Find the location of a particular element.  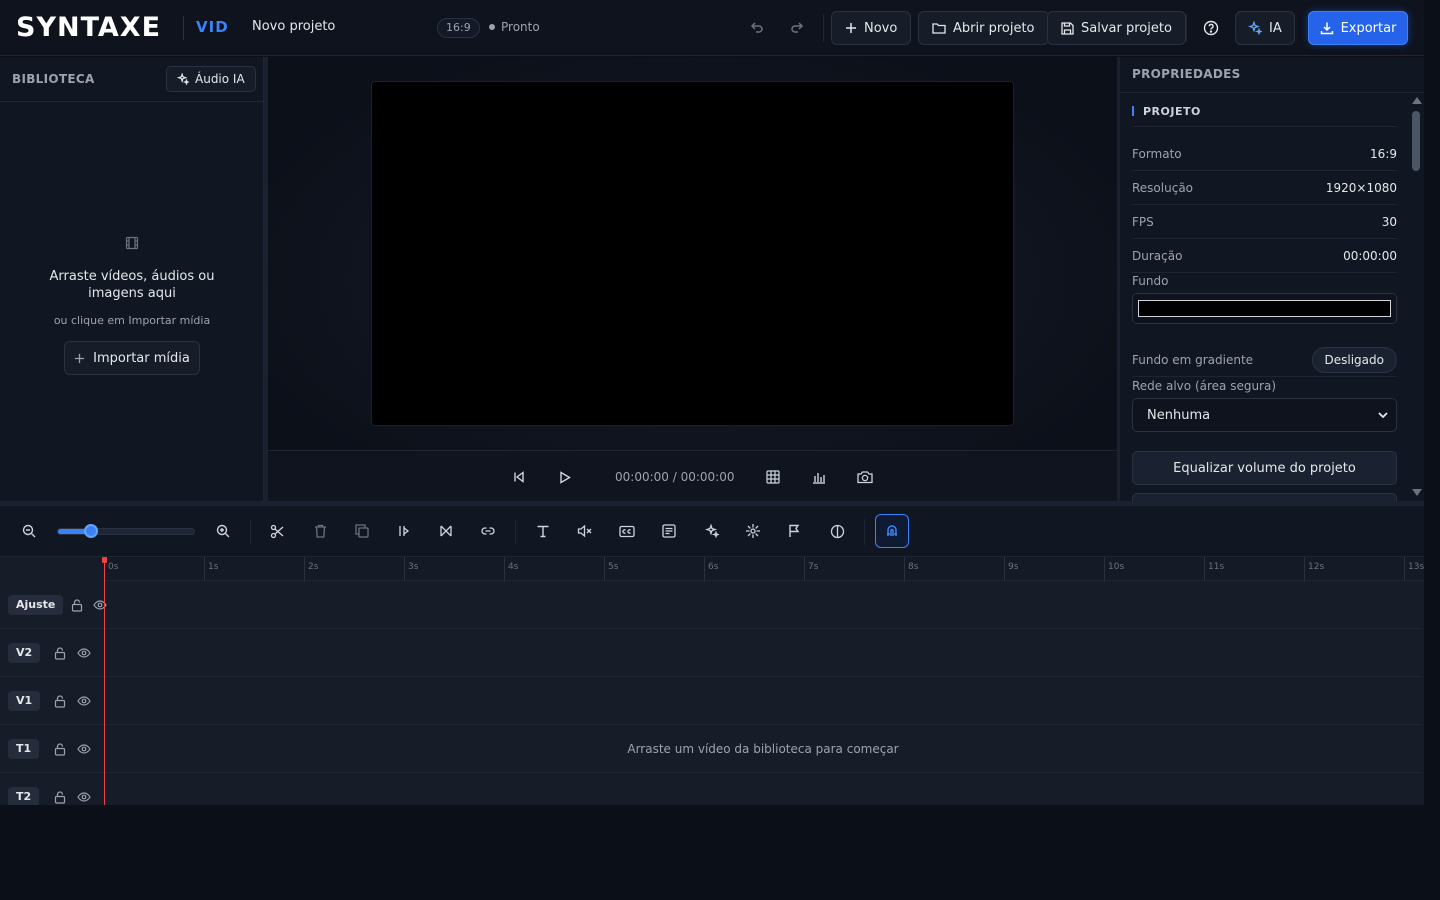

new-project-button: Novo is located at coordinates (871, 28).